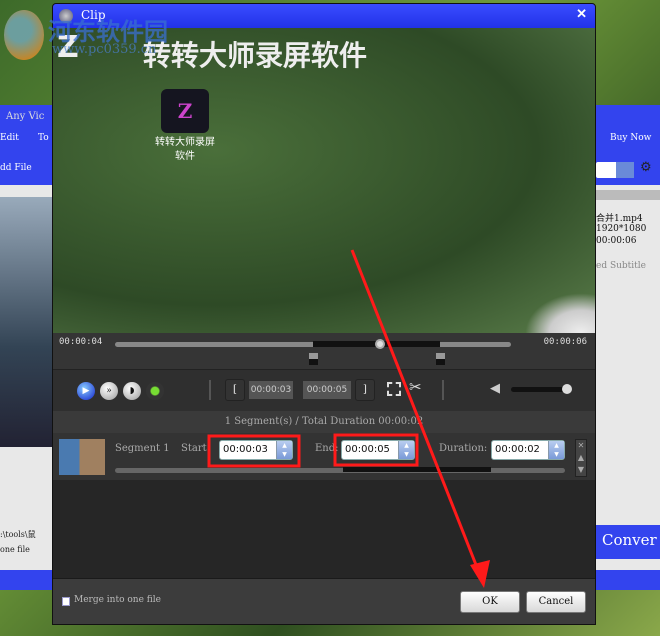 This screenshot has height=636, width=660. I want to click on annotation-arrow-line, so click(415, 410).